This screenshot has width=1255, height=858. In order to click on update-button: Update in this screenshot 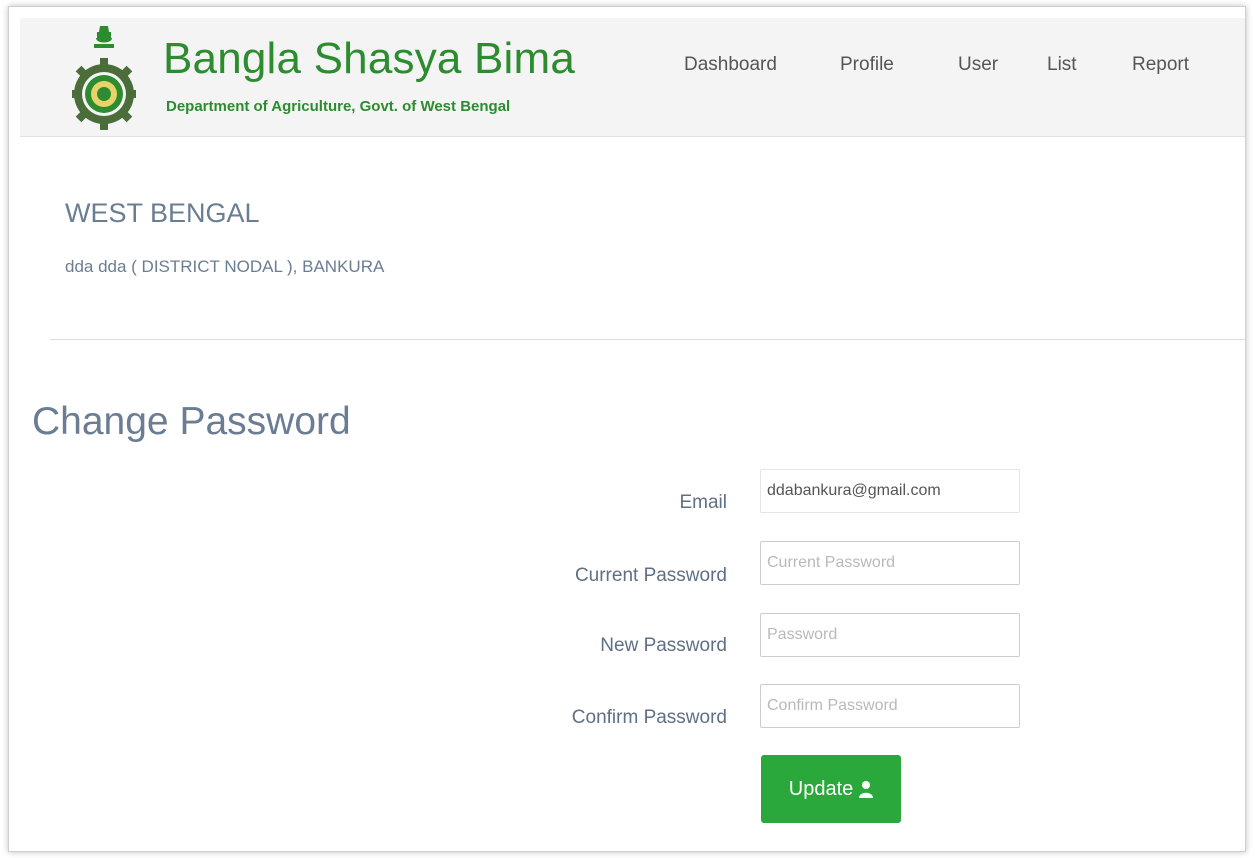, I will do `click(831, 789)`.